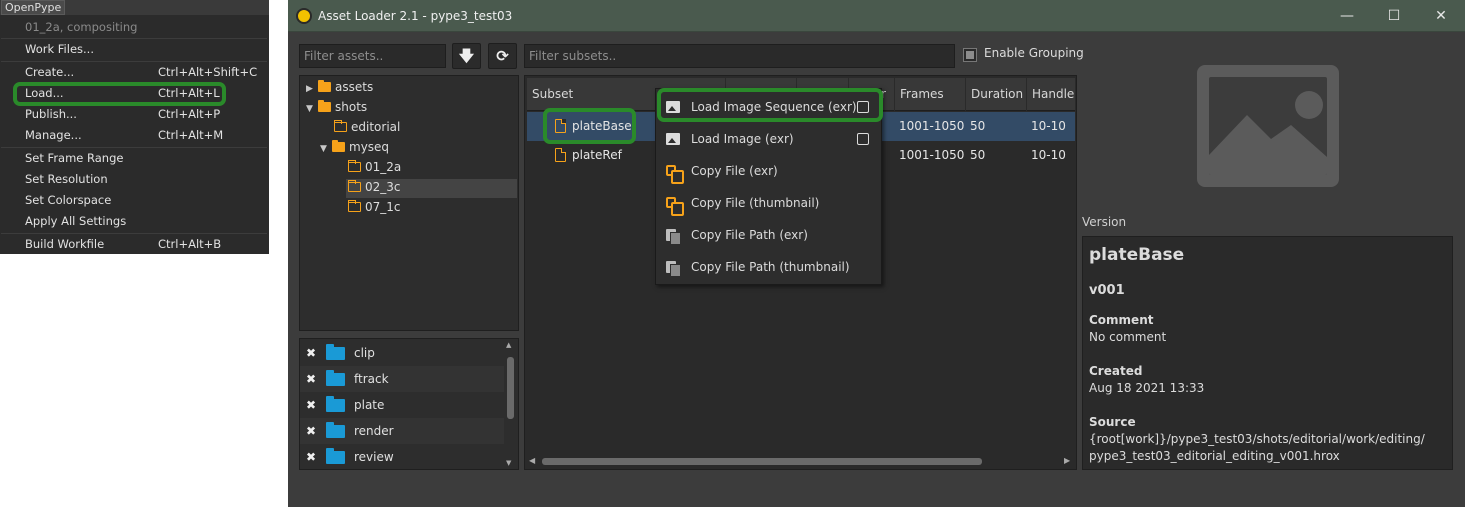  What do you see at coordinates (374, 167) in the screenshot?
I see `tree-item-01-2a: 01_2a` at bounding box center [374, 167].